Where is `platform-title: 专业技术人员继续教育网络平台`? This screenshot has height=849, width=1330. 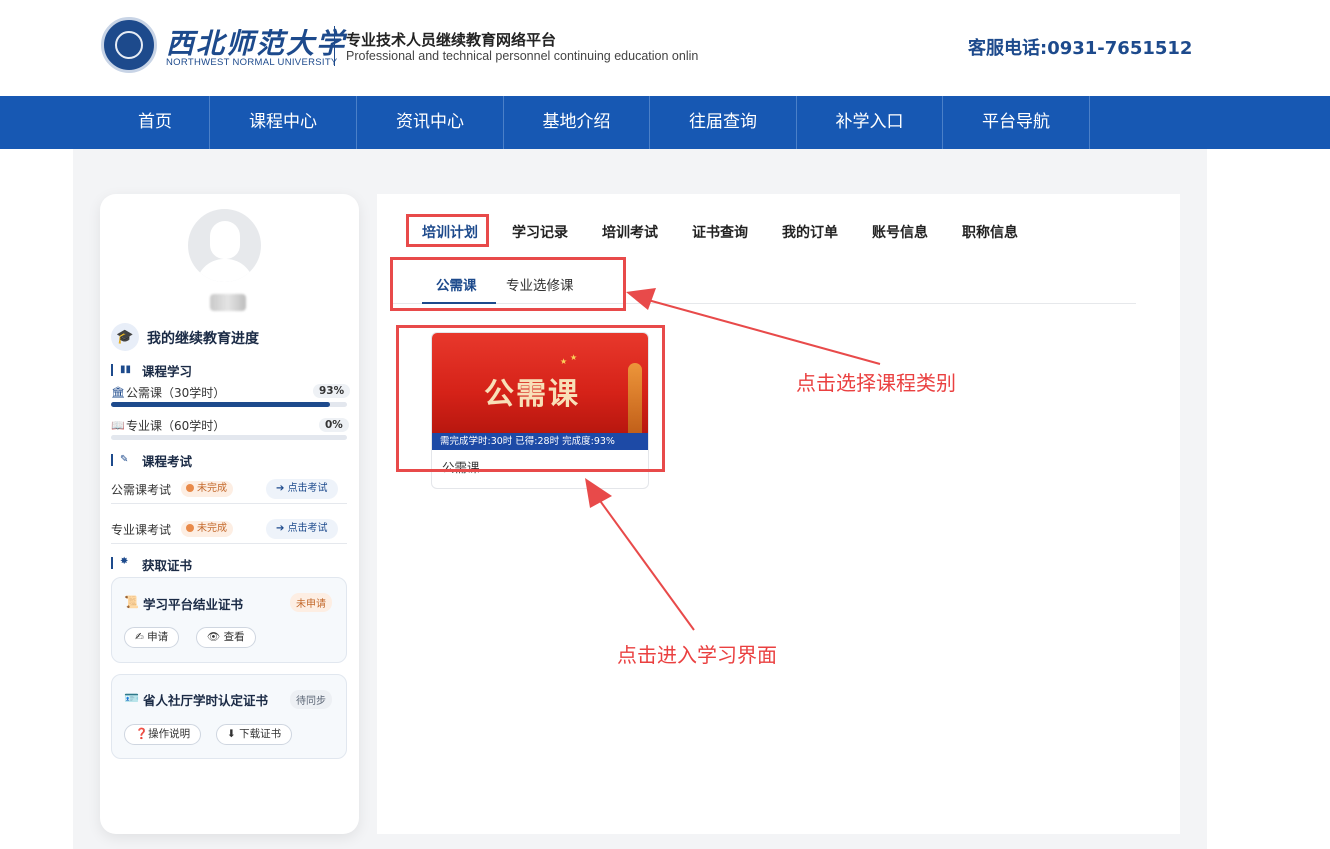 platform-title: 专业技术人员继续教育网络平台 is located at coordinates (451, 40).